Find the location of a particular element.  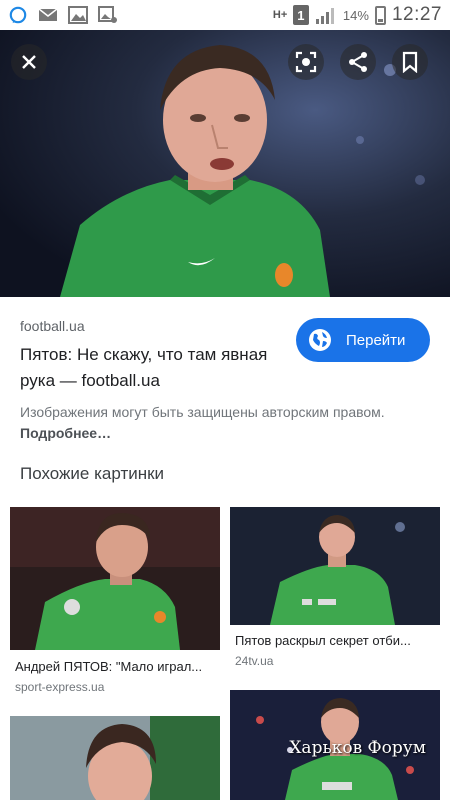

share-button is located at coordinates (358, 62).